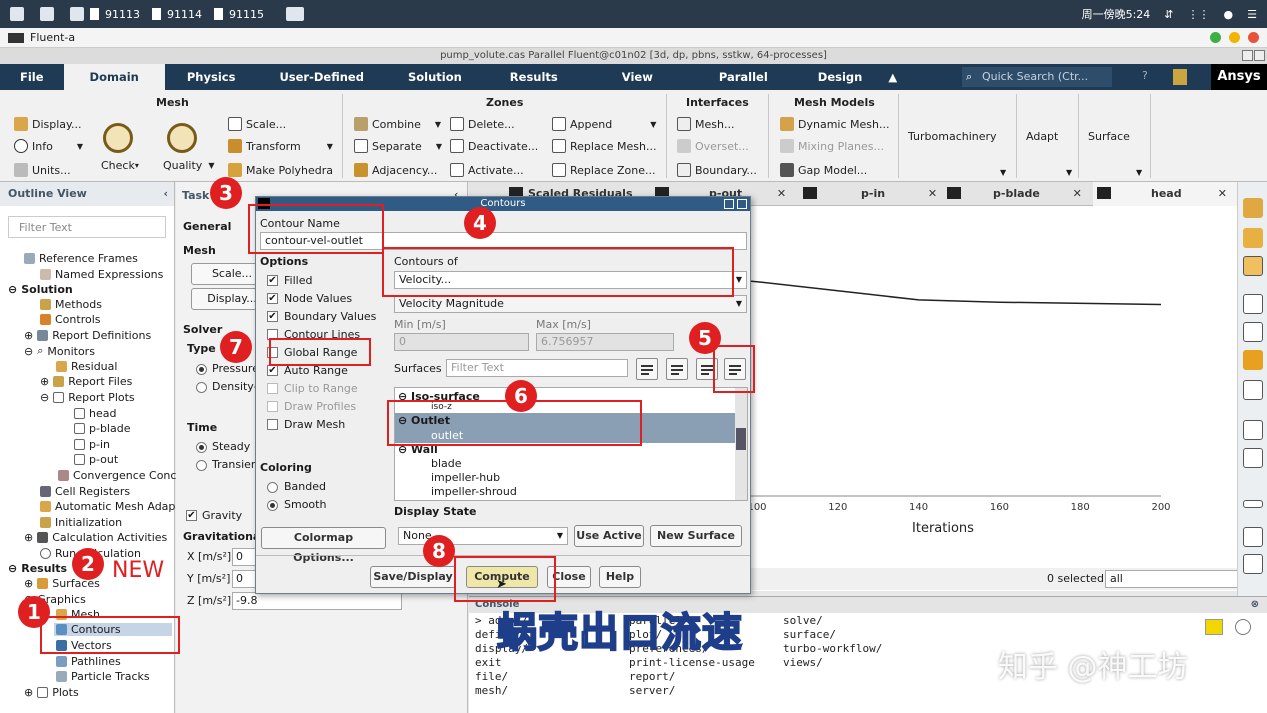 This screenshot has width=1267, height=713. What do you see at coordinates (1109, 136) in the screenshot?
I see `surface-menu: Surface` at bounding box center [1109, 136].